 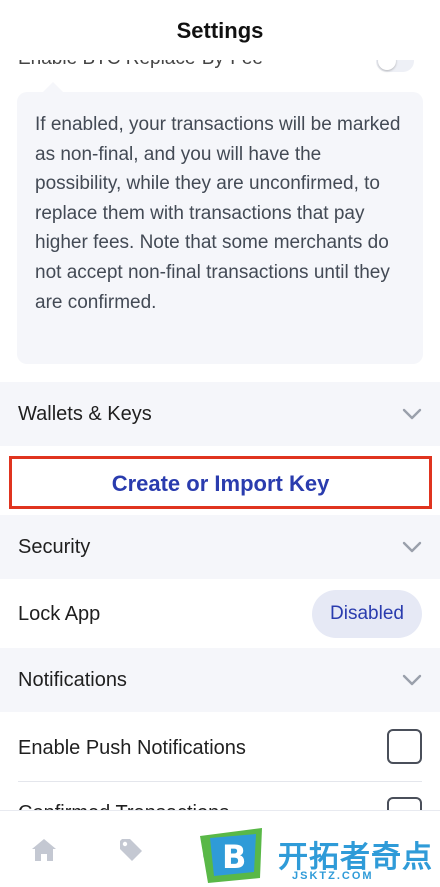 I want to click on create-or-import-key-button: Create or Import Key, so click(x=220, y=482).